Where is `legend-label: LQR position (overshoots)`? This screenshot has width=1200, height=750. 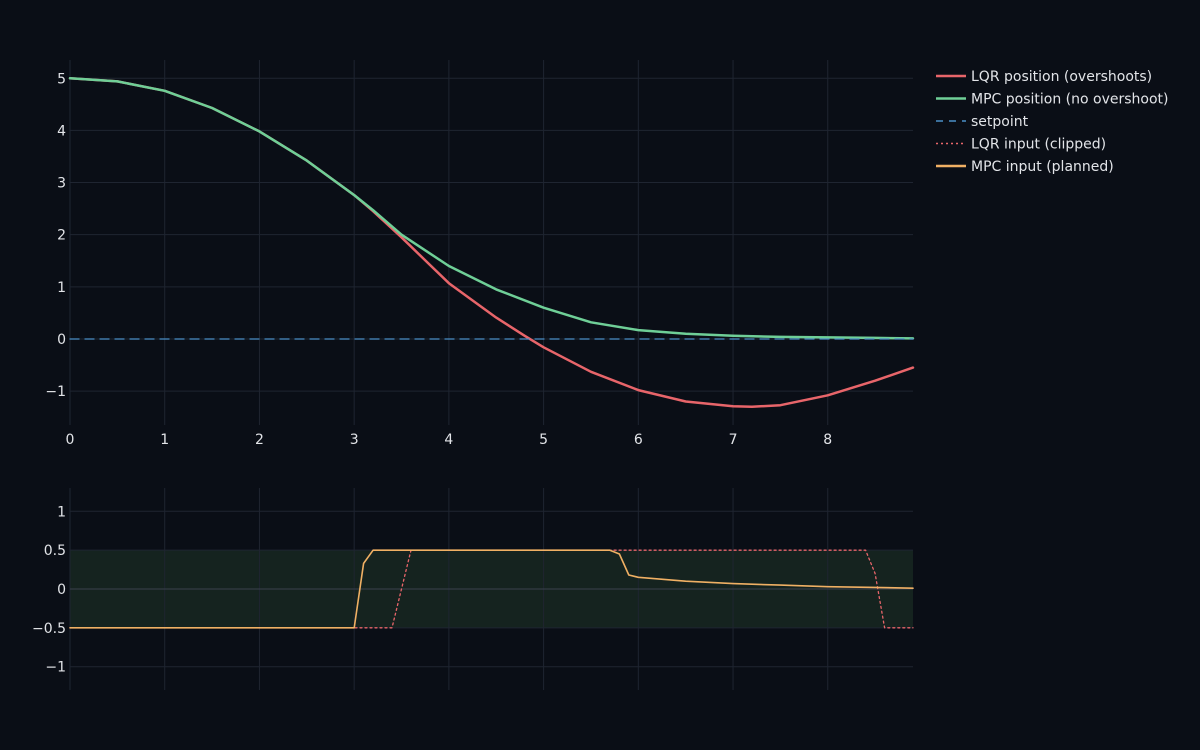
legend-label: LQR position (overshoots) is located at coordinates (1061, 77).